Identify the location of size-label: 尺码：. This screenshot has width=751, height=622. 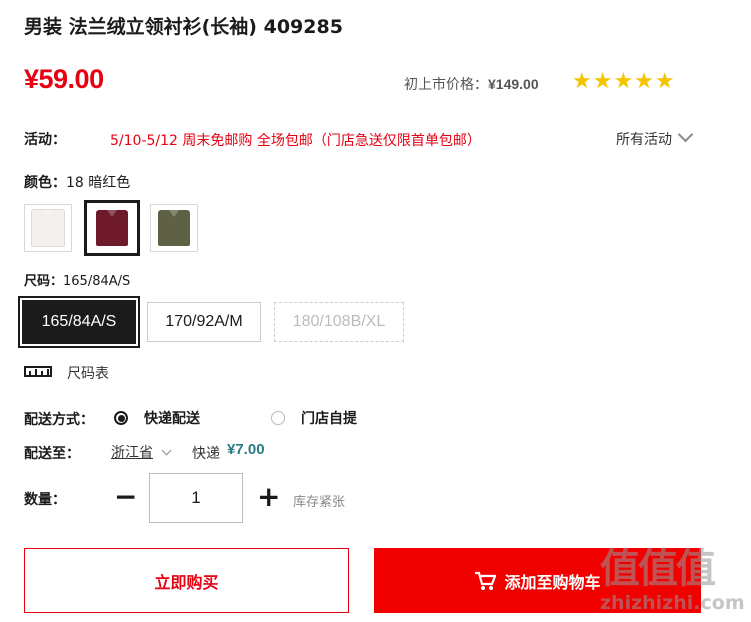
(44, 281).